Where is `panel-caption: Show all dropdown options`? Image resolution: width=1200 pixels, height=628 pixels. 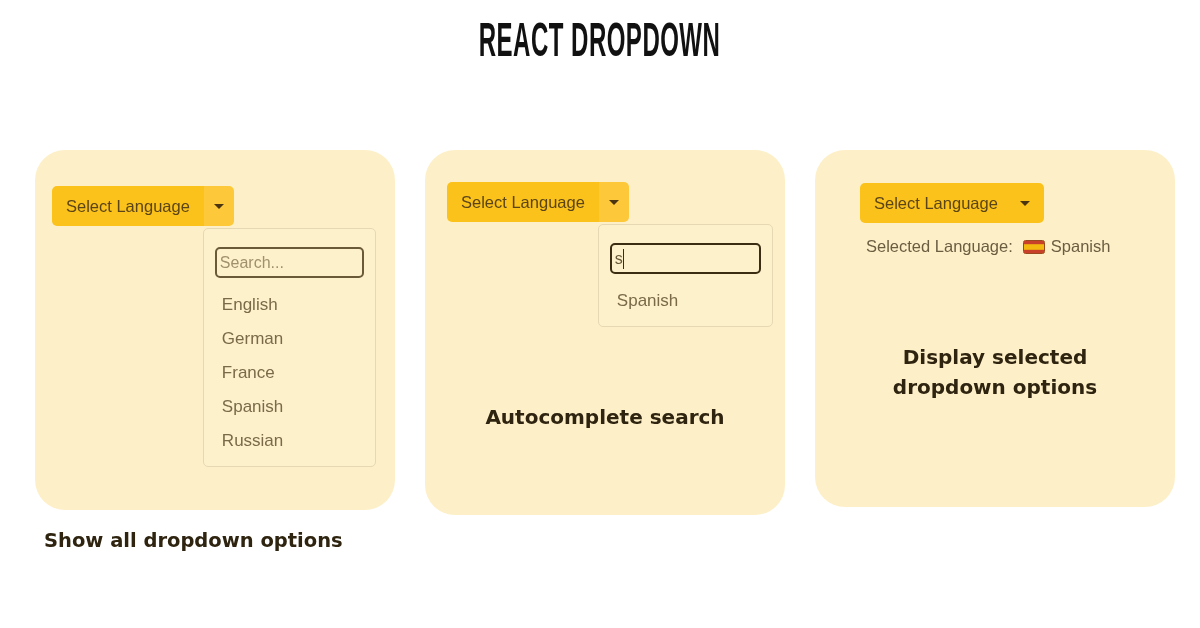 panel-caption: Show all dropdown options is located at coordinates (194, 541).